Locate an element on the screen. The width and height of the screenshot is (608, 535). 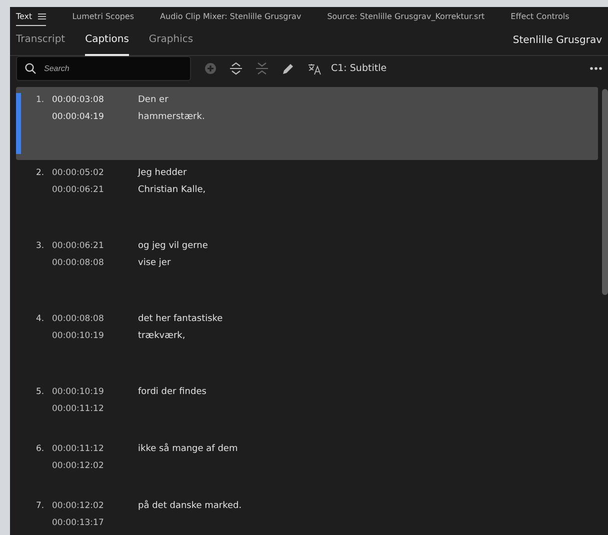
start-time: 00:00:08:08 is located at coordinates (78, 319).